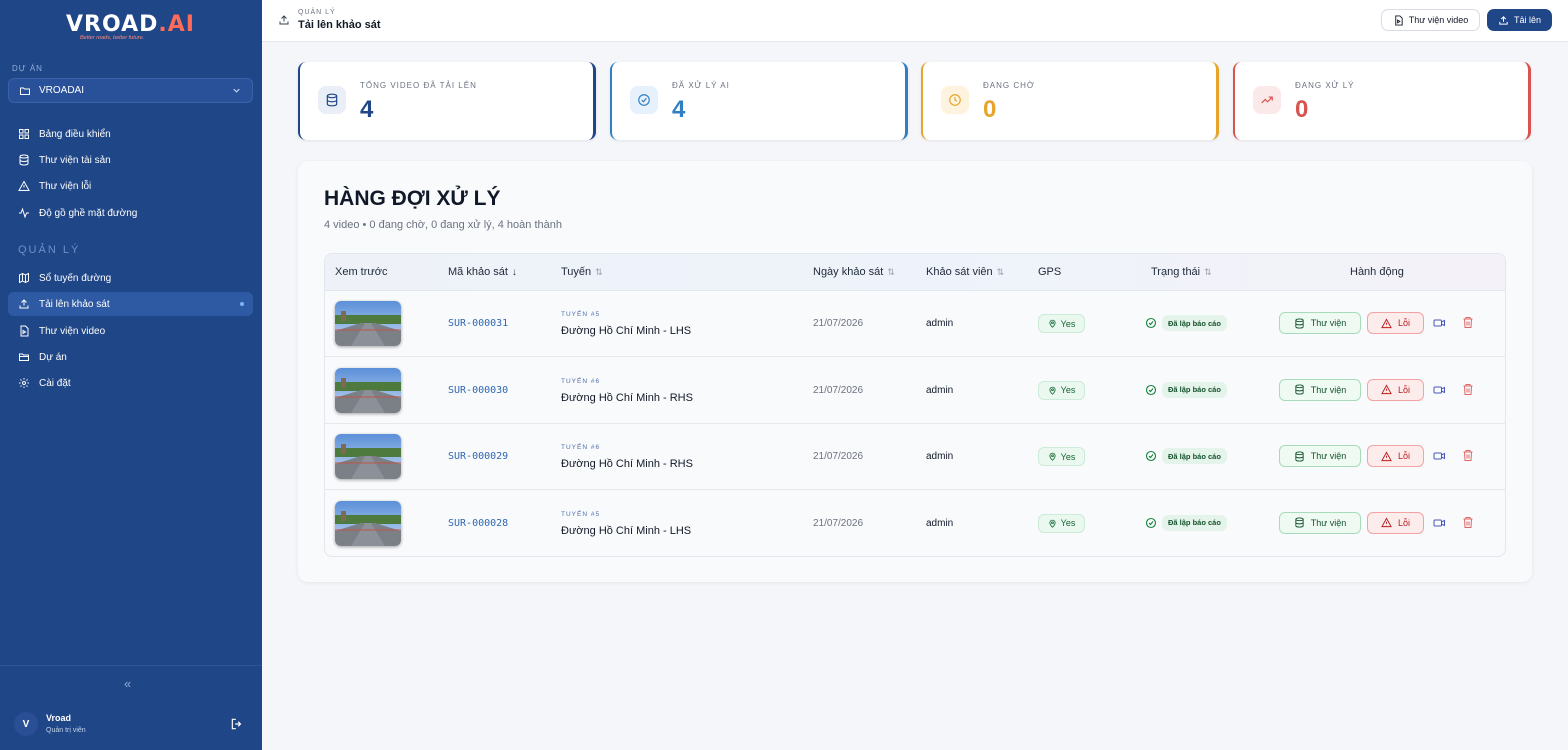 Image resolution: width=1568 pixels, height=750 pixels. Describe the element at coordinates (482, 272) in the screenshot. I see `column-survey-code: Mã khảo sát ↓` at that location.